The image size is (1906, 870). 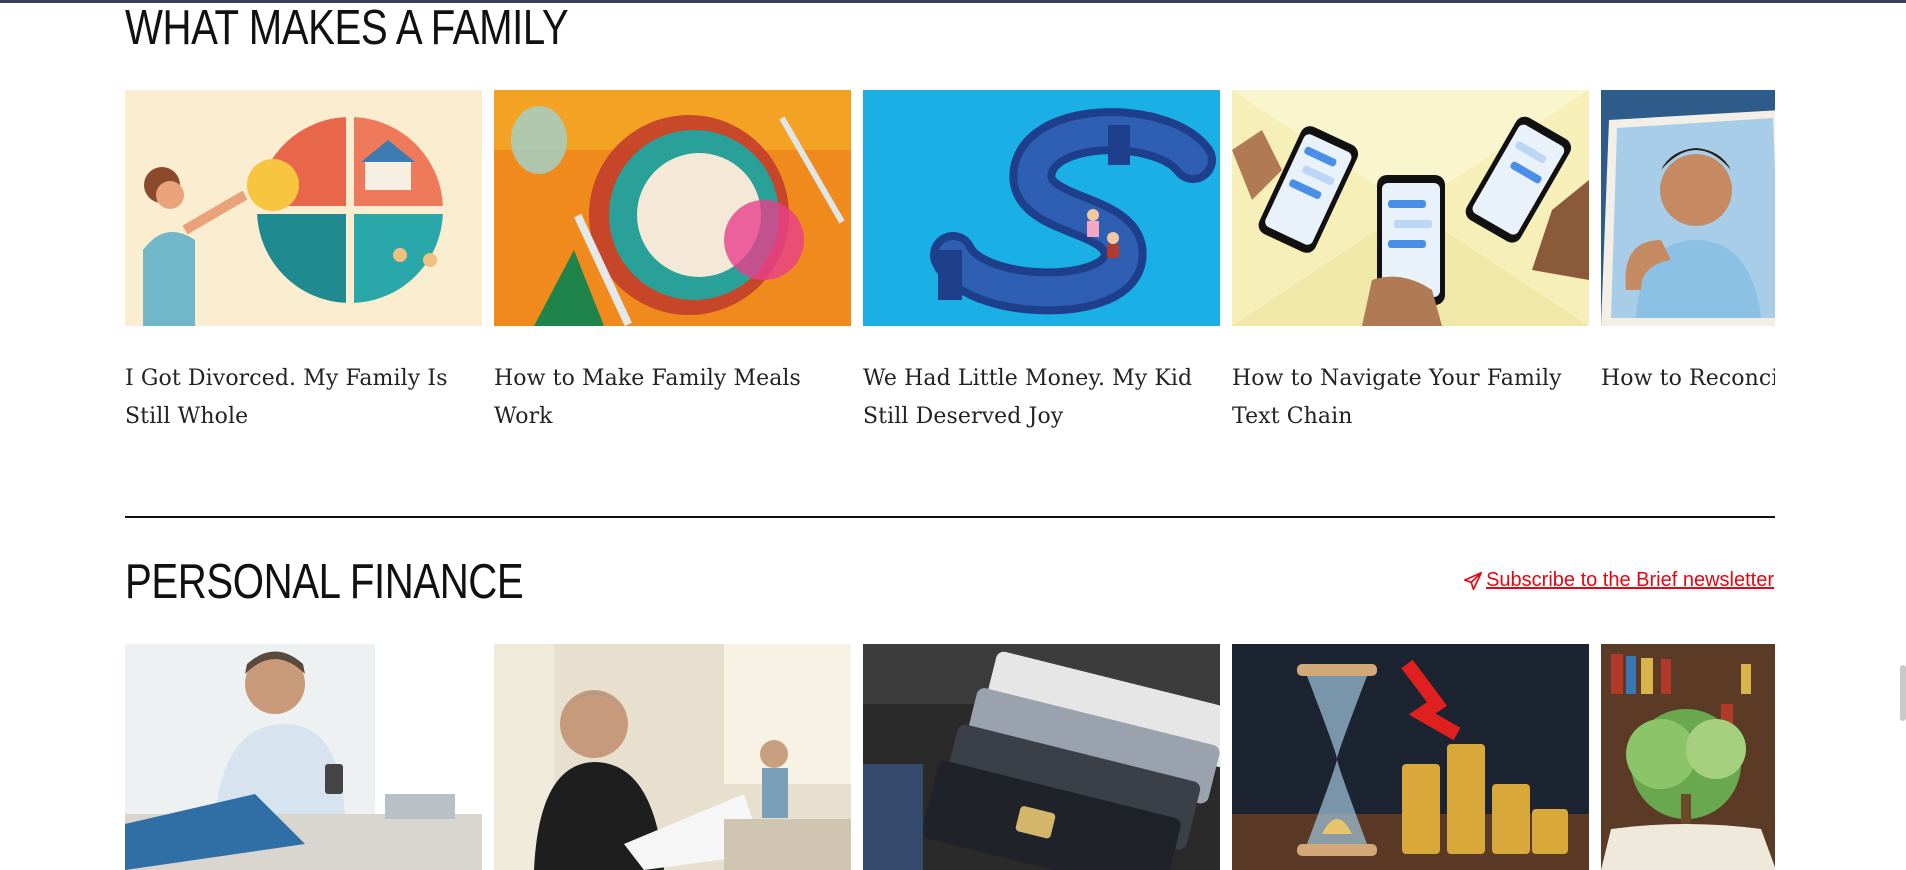 I want to click on subscribe-label: Subscribe to the Brief newsletter, so click(x=1630, y=580).